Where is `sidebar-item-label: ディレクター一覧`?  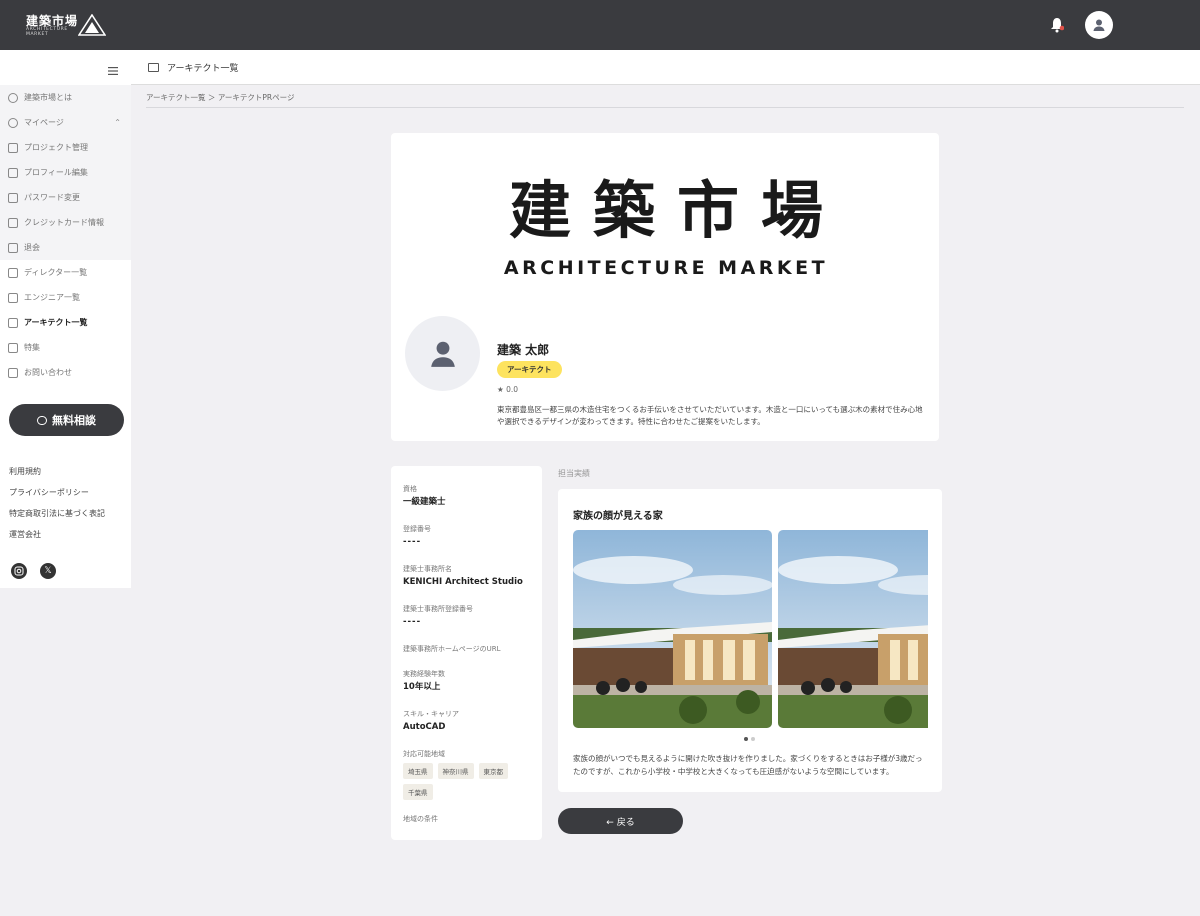
sidebar-item-label: ディレクター一覧 is located at coordinates (56, 272).